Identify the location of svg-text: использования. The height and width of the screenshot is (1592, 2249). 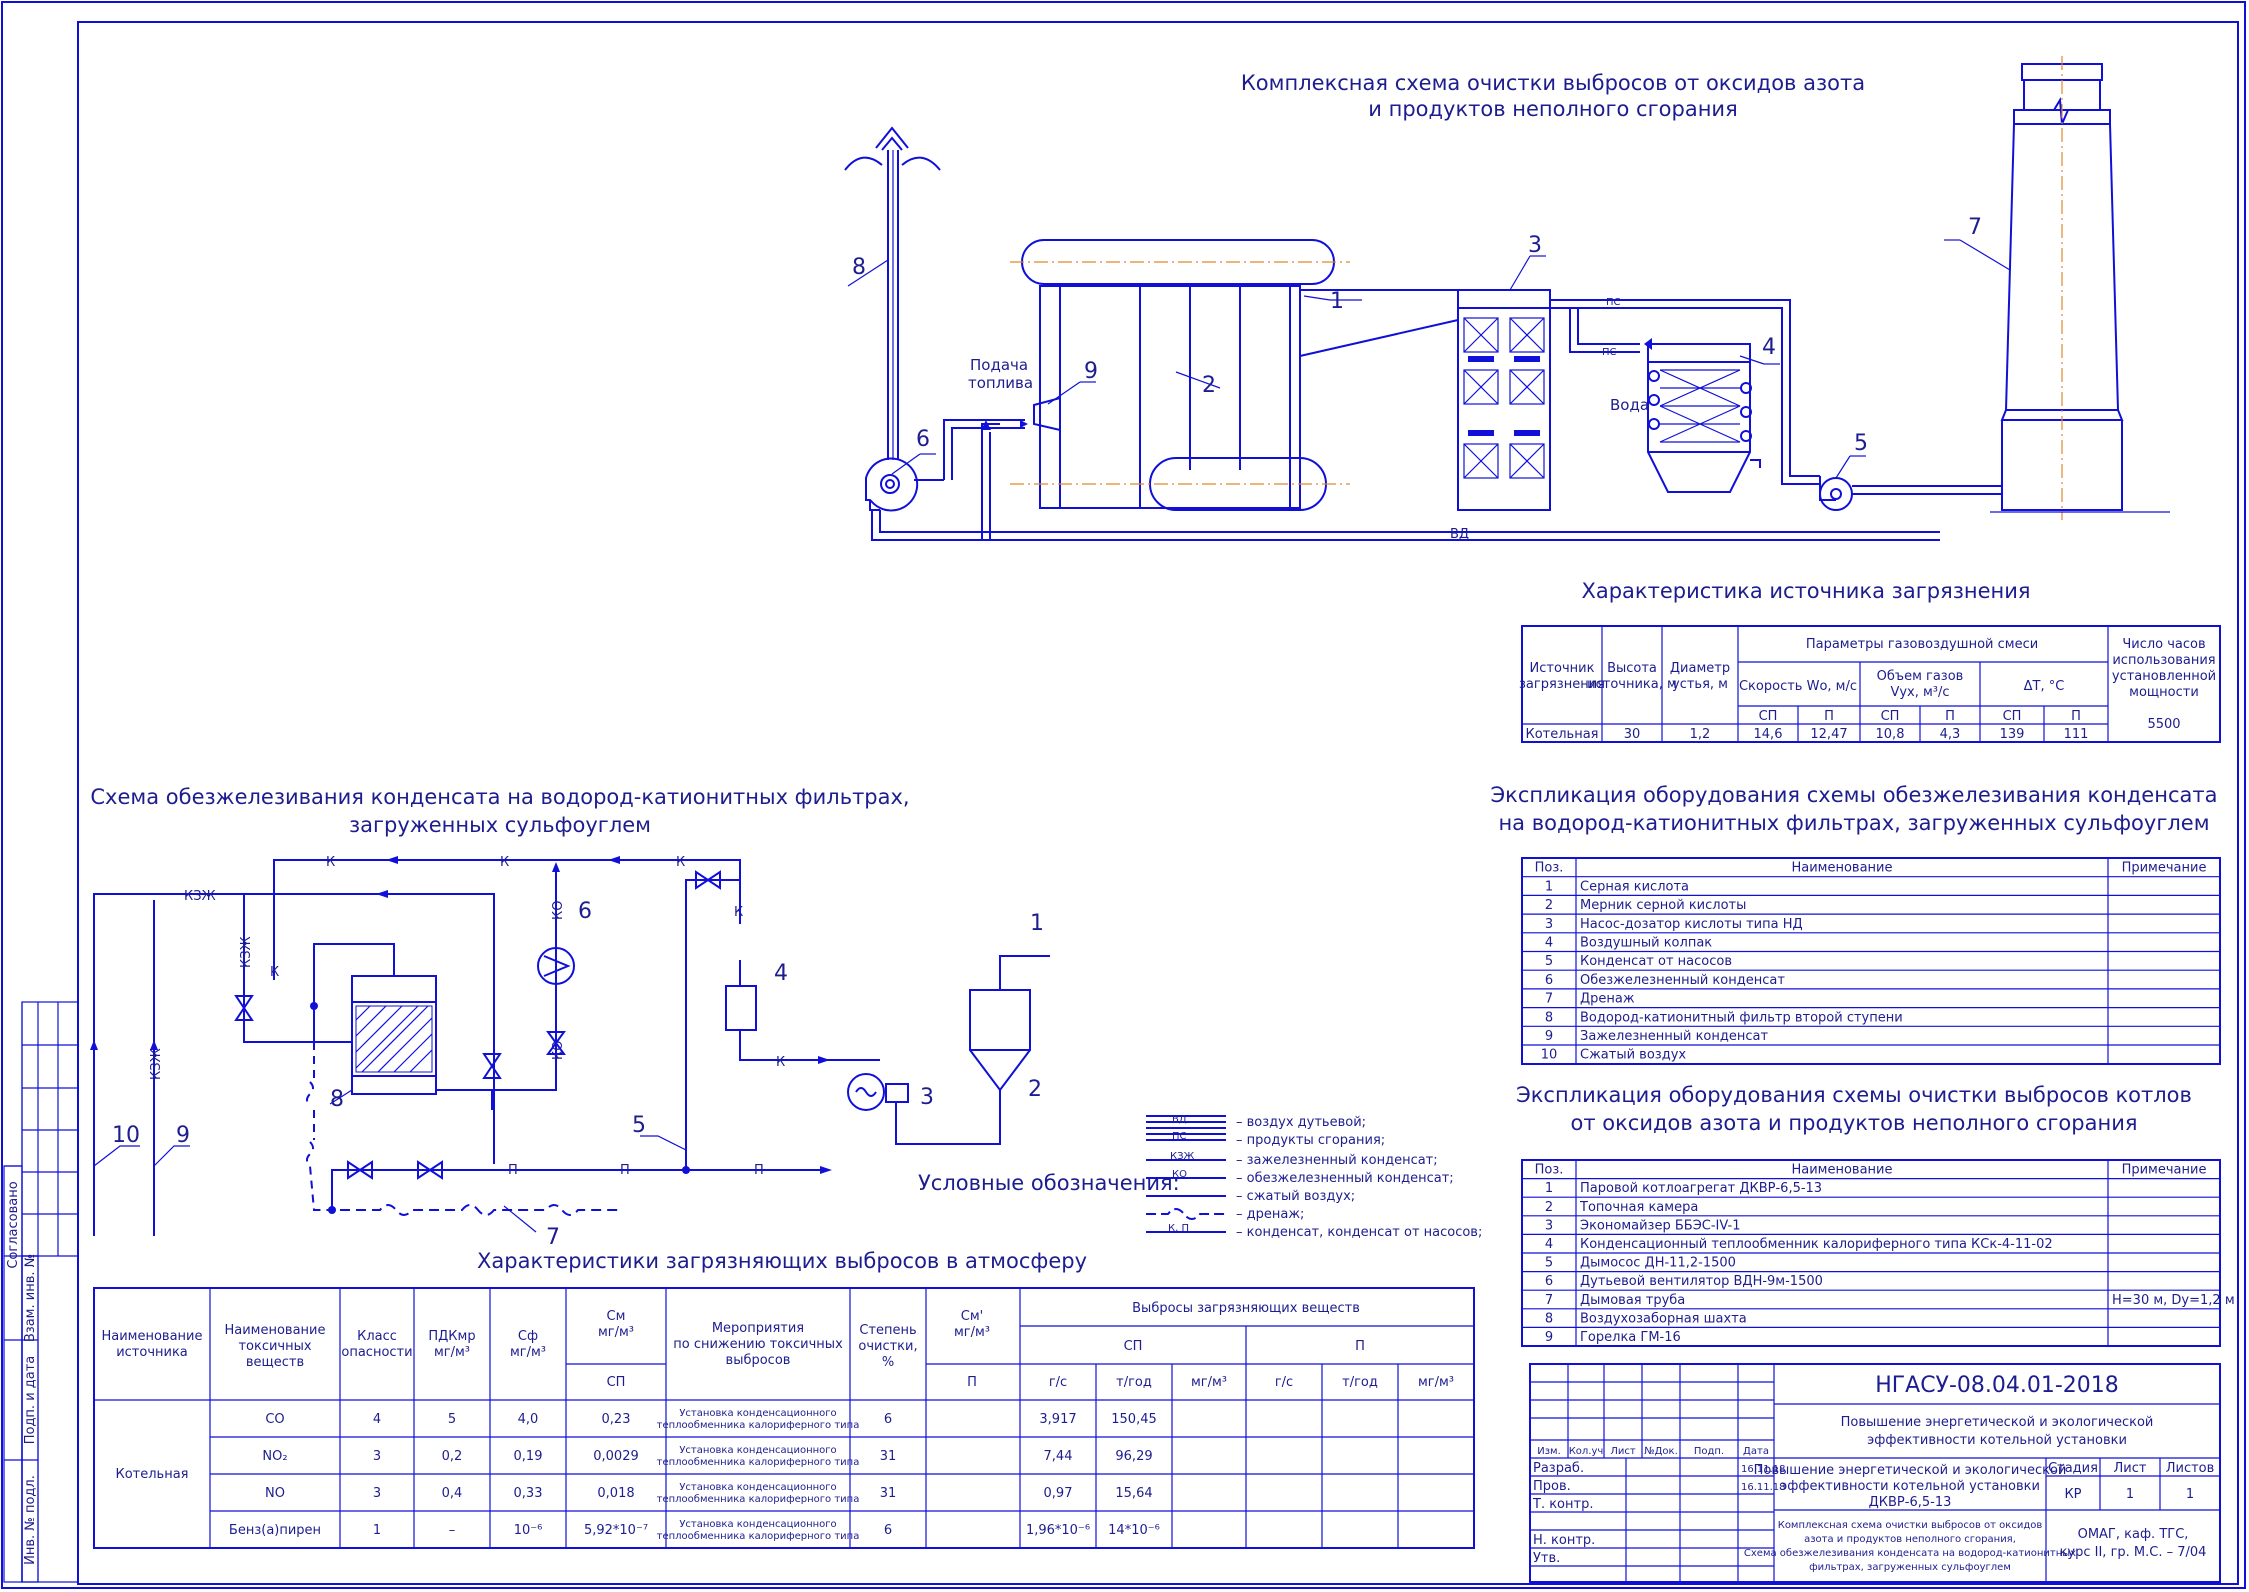
(2163, 660).